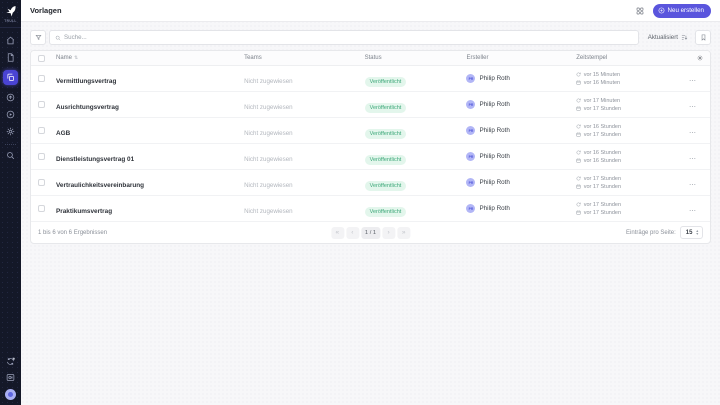  What do you see at coordinates (352, 232) in the screenshot?
I see `previous-page-button: ‹` at bounding box center [352, 232].